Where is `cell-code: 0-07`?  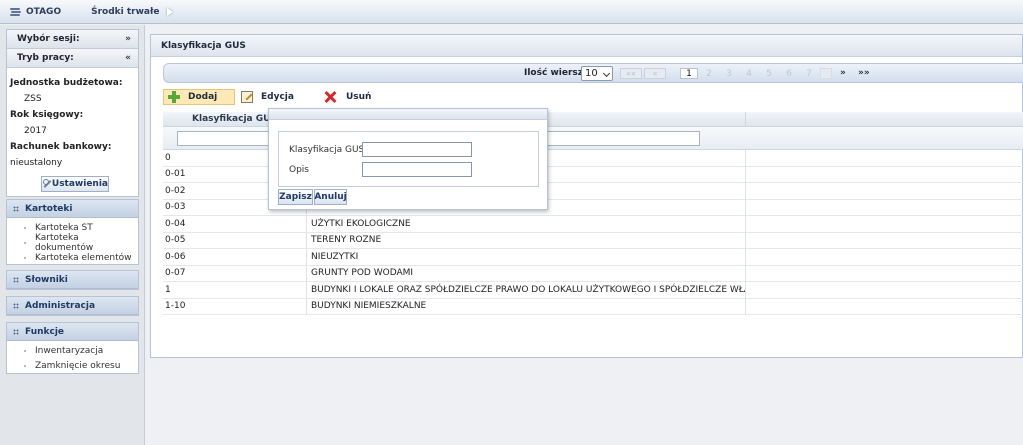 cell-code: 0-07 is located at coordinates (235, 273).